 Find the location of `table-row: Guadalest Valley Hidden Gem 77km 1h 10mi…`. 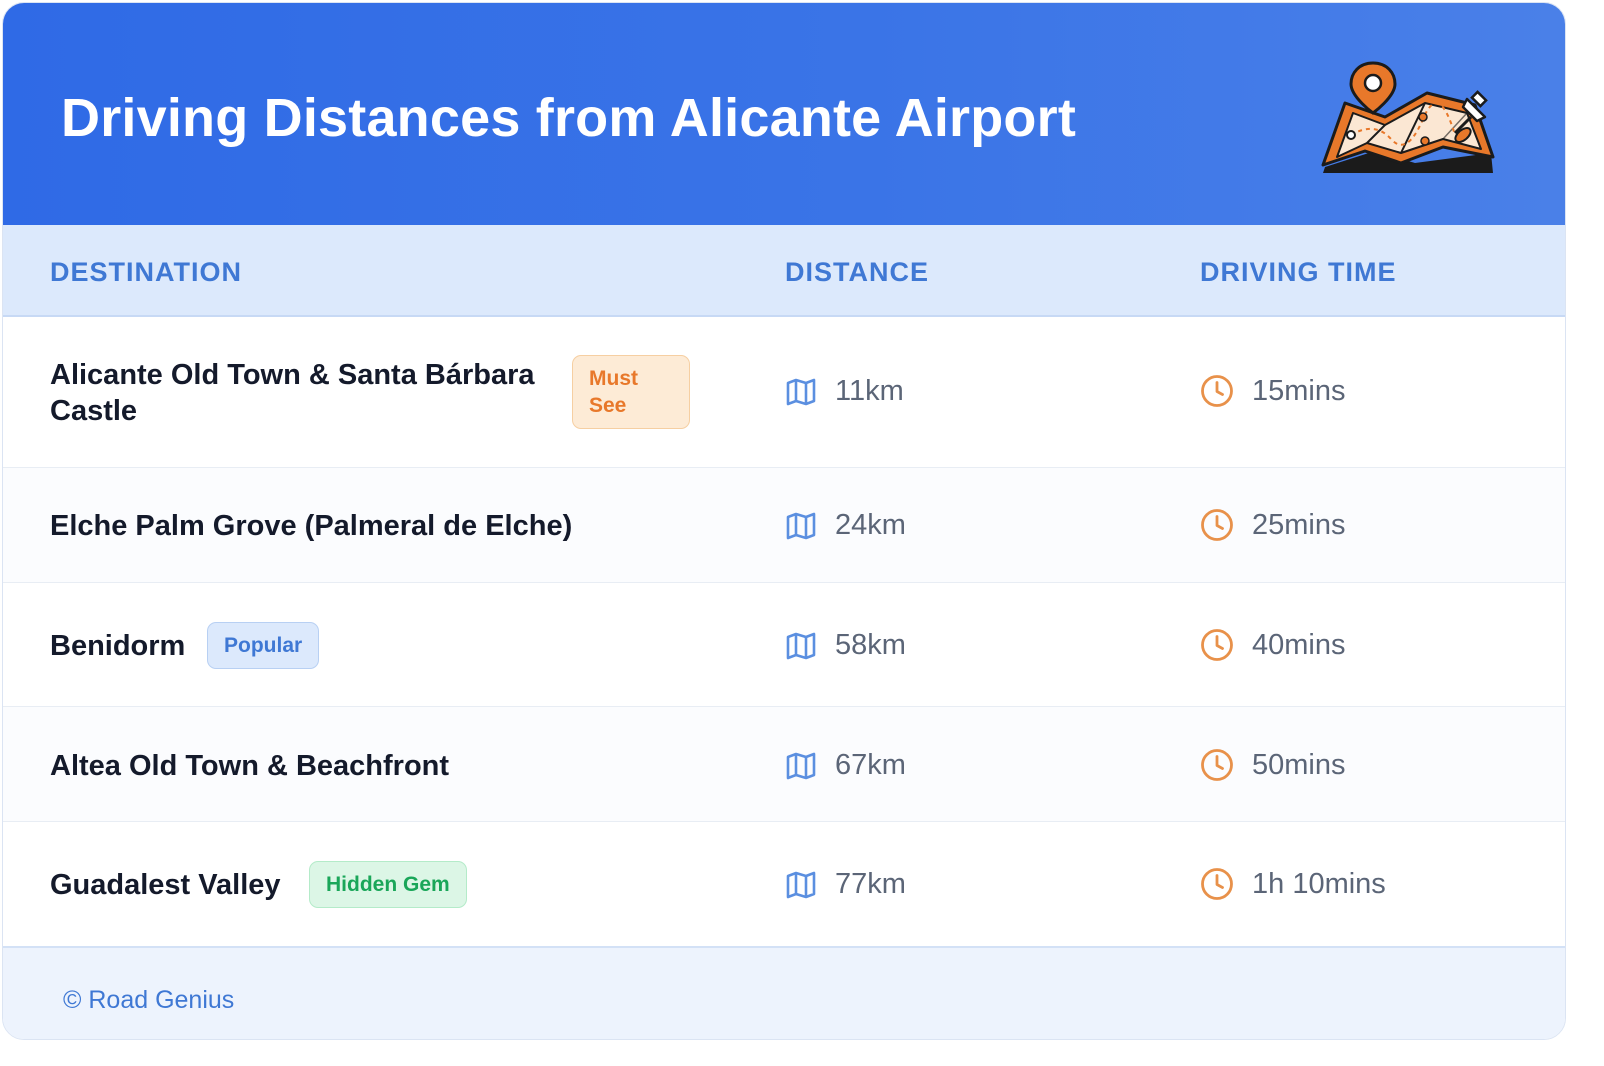

table-row: Guadalest Valley Hidden Gem 77km 1h 10mi… is located at coordinates (784, 884).